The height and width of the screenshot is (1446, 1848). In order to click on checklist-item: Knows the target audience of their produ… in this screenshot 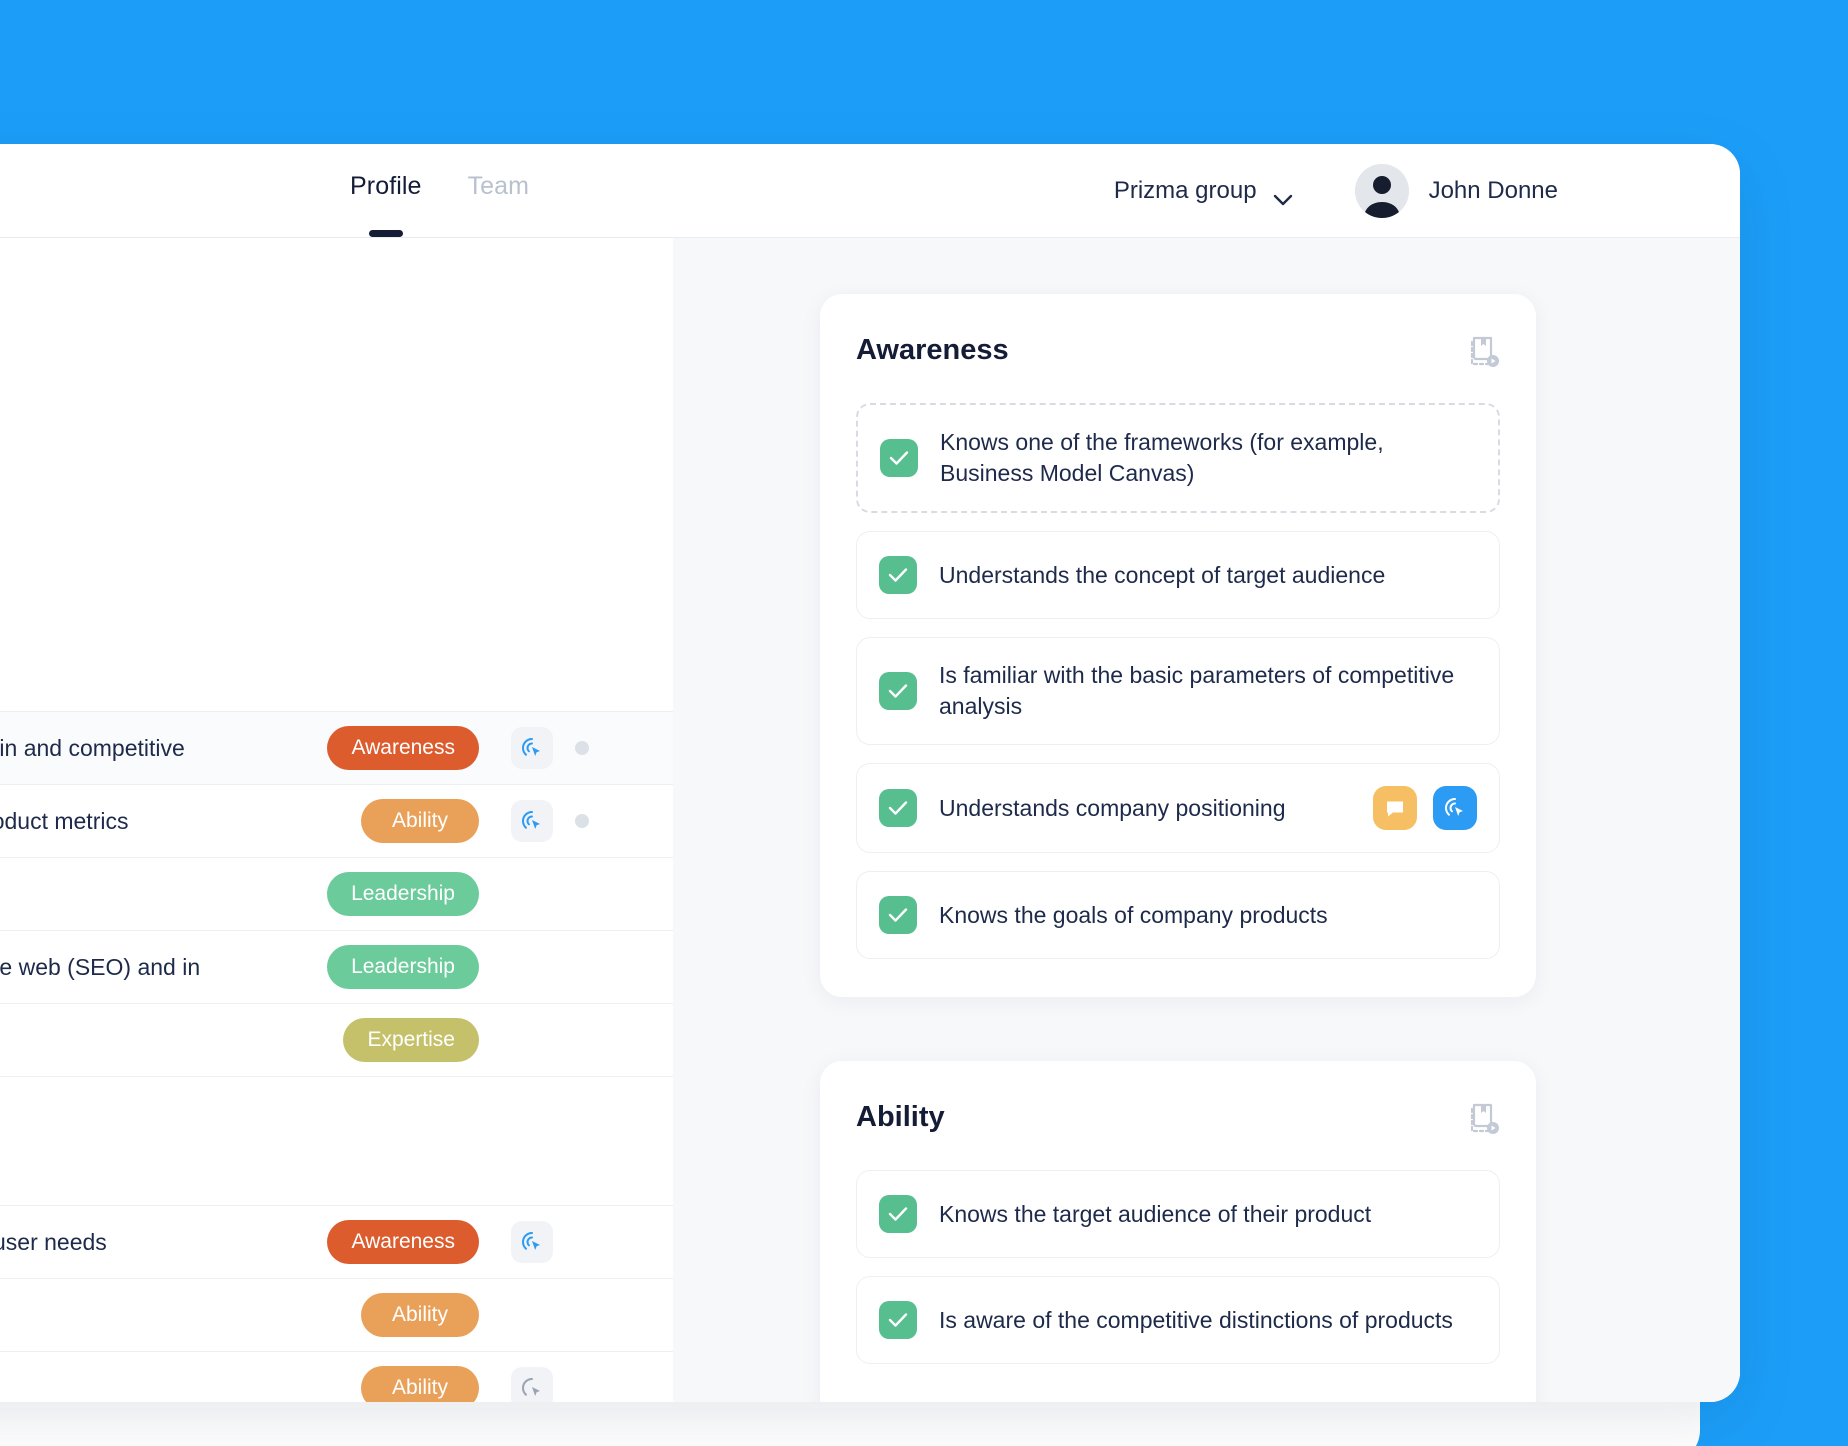, I will do `click(1178, 1214)`.